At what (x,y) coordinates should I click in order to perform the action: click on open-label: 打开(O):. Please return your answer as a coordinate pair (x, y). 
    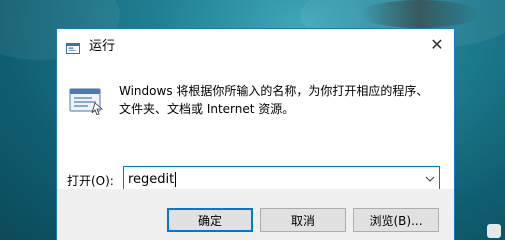
    Looking at the image, I should click on (90, 181).